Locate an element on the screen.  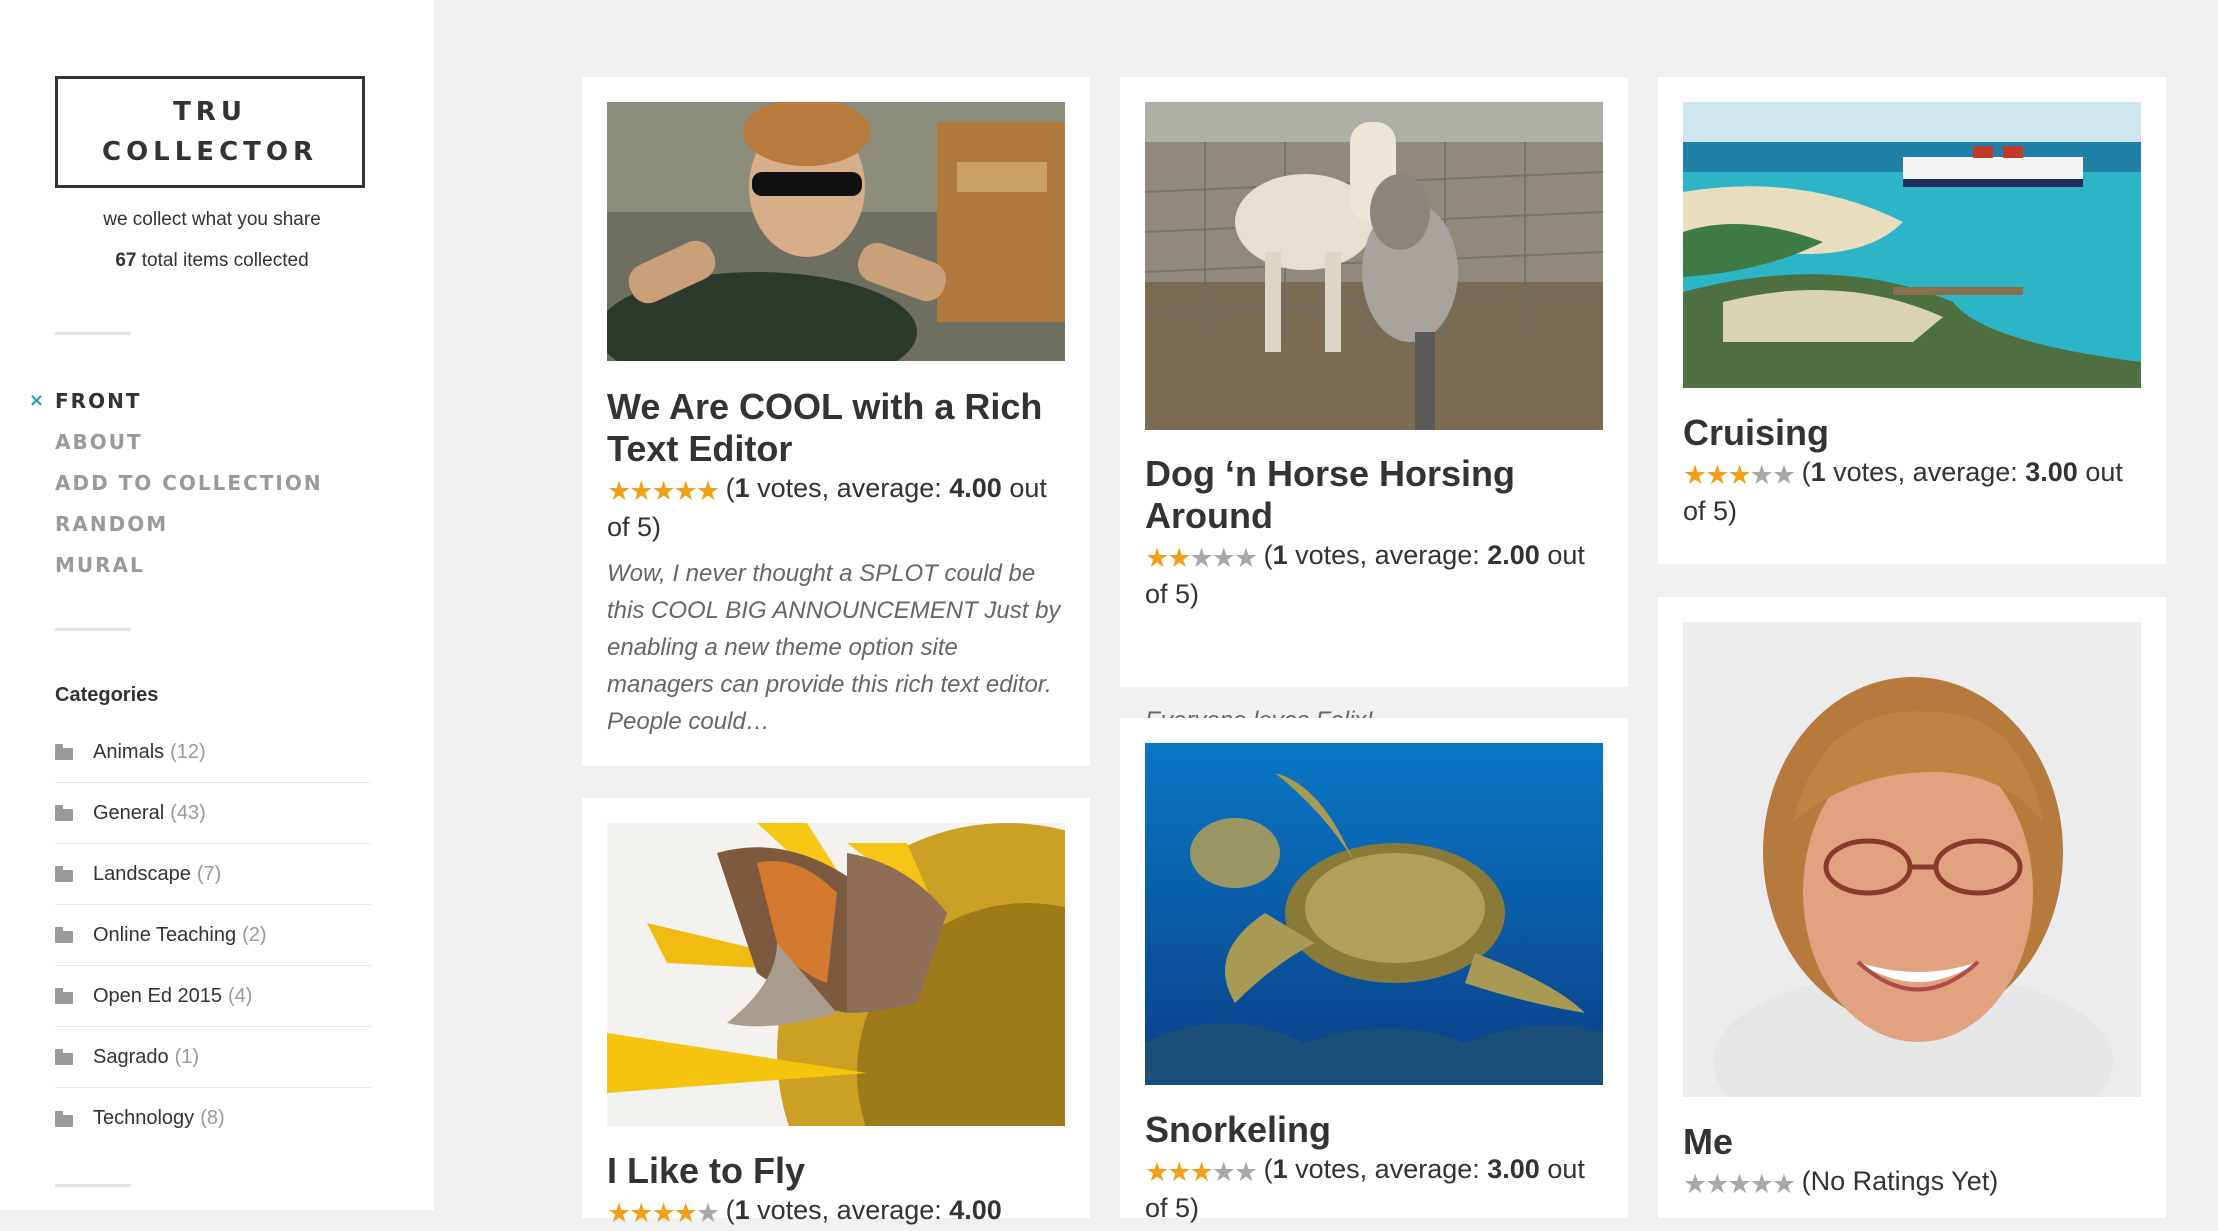
card-image-cruise-island is located at coordinates (1912, 245).